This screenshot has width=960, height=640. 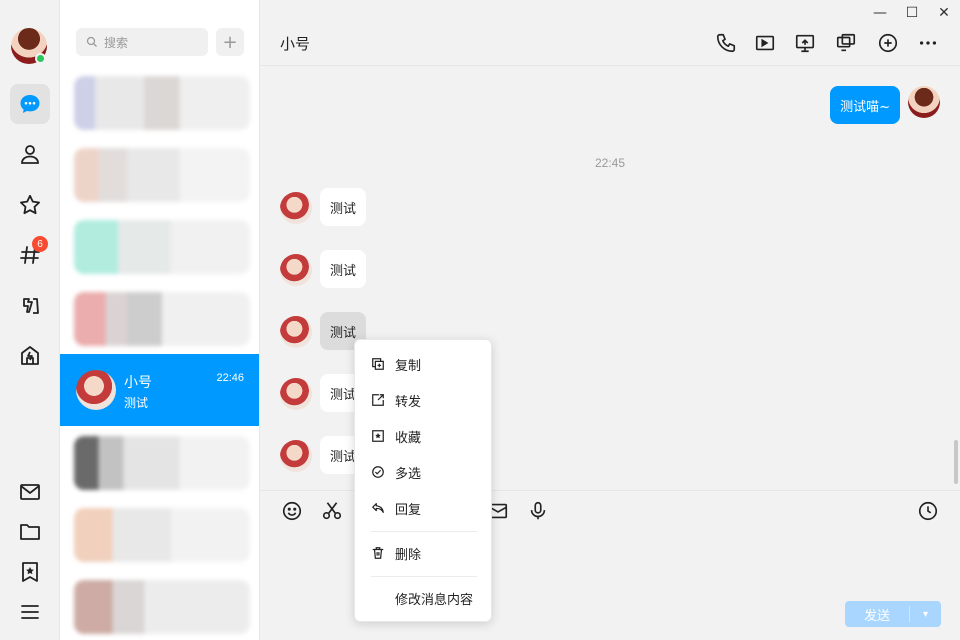 What do you see at coordinates (424, 436) in the screenshot?
I see `menu-item-favorite: 收藏` at bounding box center [424, 436].